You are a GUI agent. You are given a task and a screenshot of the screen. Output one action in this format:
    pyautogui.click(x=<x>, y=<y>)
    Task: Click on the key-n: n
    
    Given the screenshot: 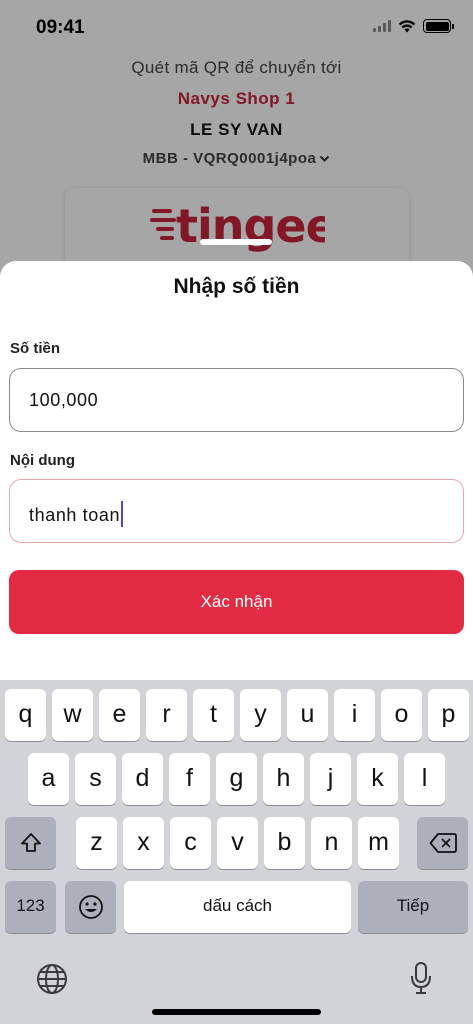 What is the action you would take?
    pyautogui.click(x=331, y=843)
    